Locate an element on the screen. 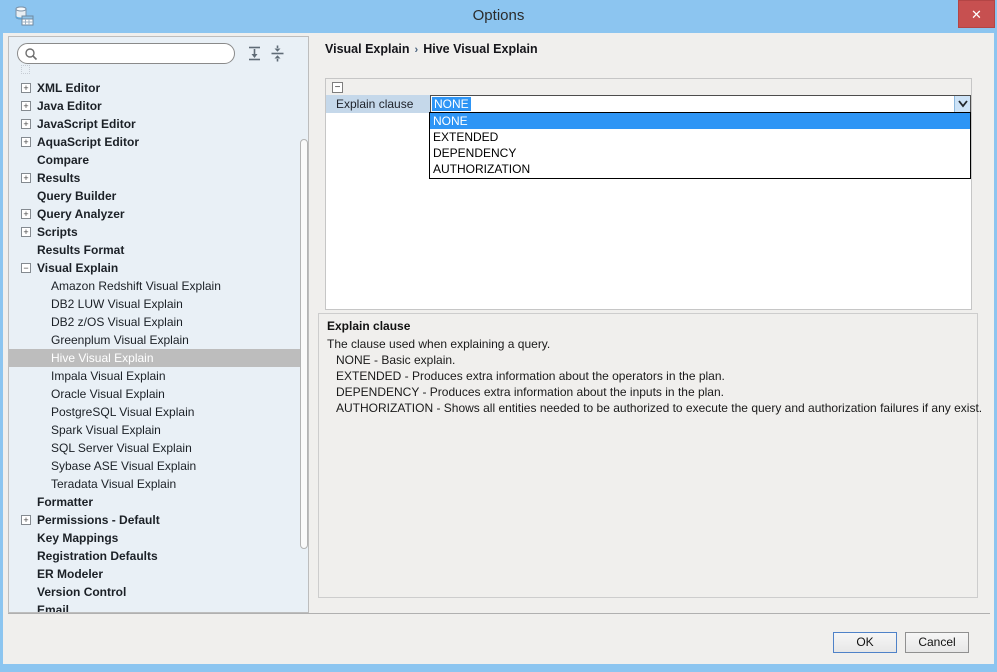  tree-item-oracle-visual-explain: Oracle Visual Explain is located at coordinates (158, 394).